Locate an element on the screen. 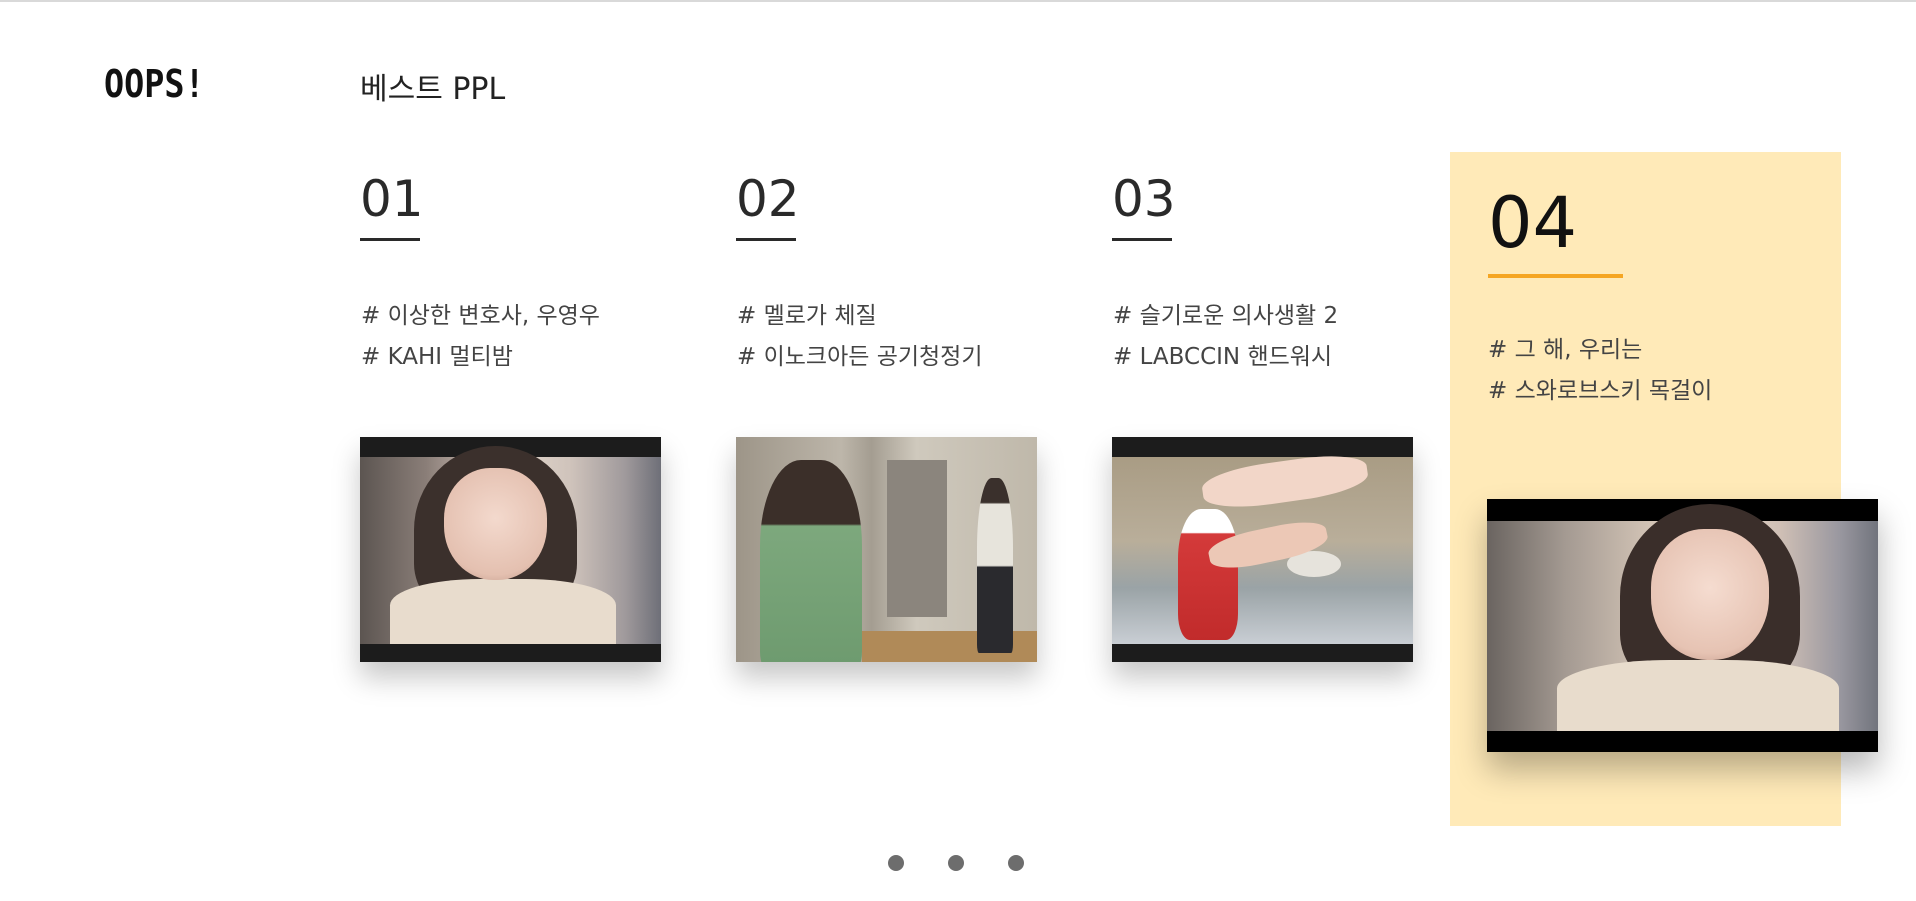 The image size is (1916, 901). card-number: 01 is located at coordinates (392, 199).